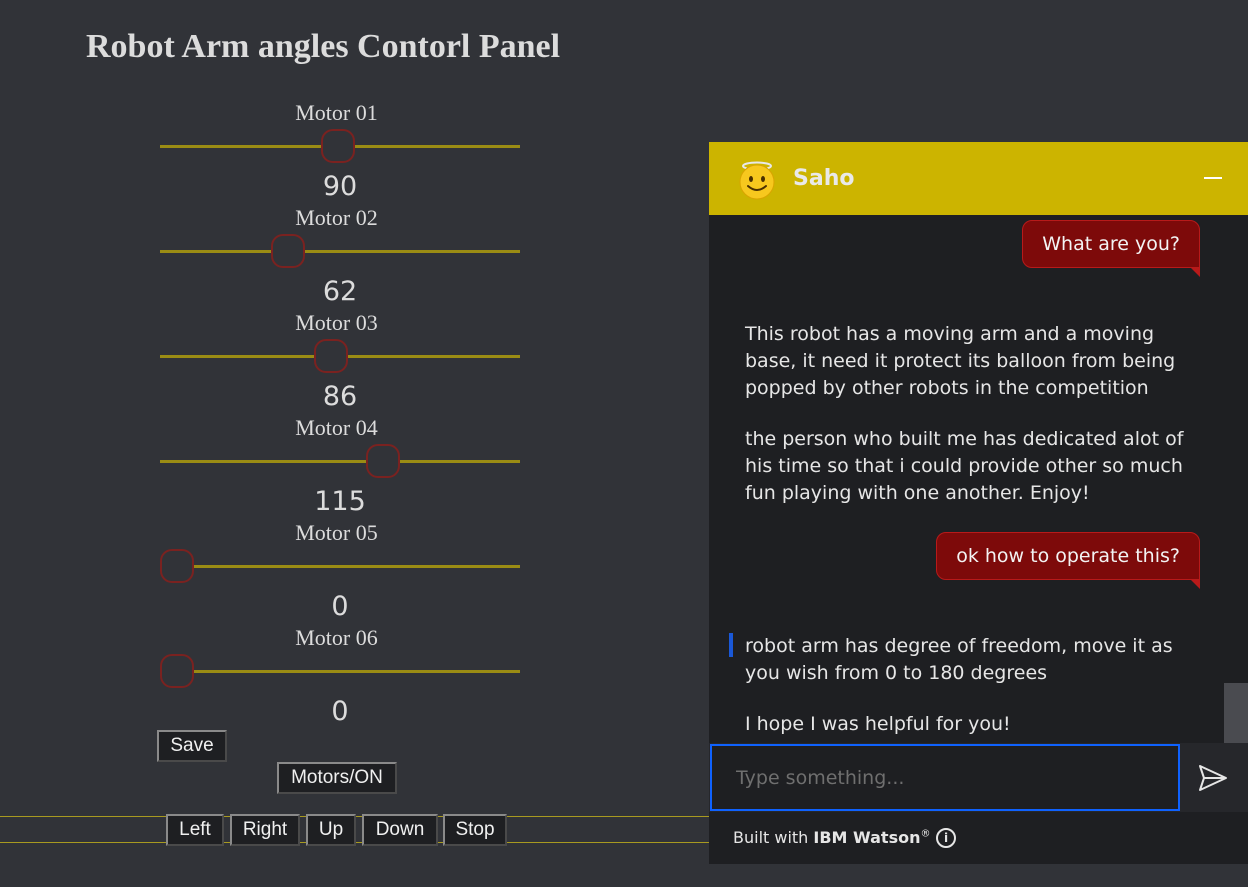 The image size is (1248, 887). What do you see at coordinates (336, 217) in the screenshot?
I see `motor-02-label: Motor 02` at bounding box center [336, 217].